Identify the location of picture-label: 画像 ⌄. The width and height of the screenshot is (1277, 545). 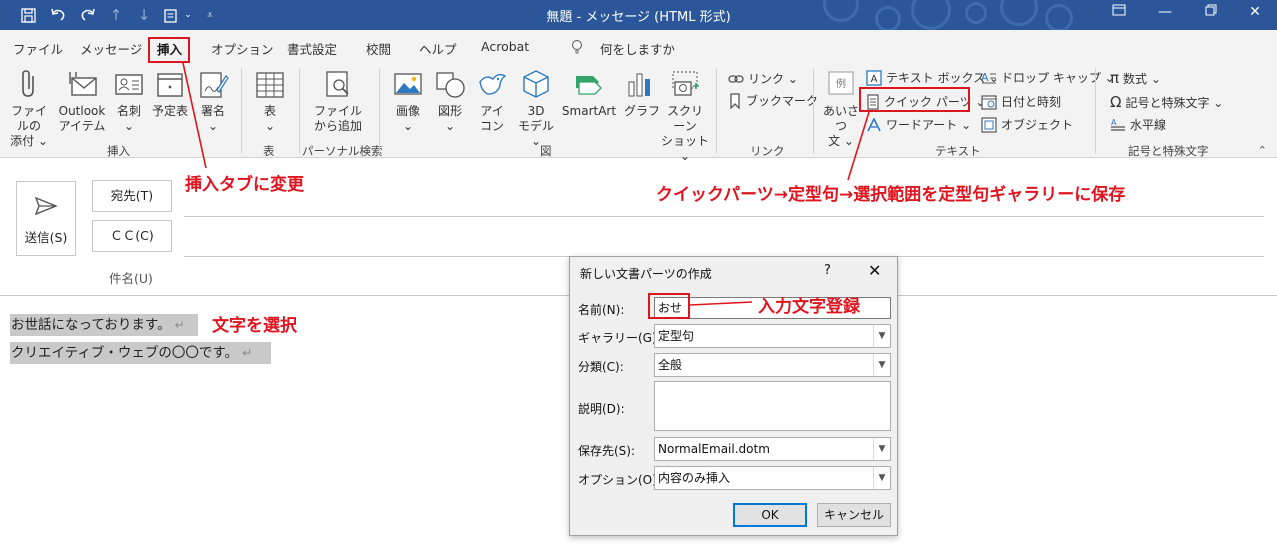
(407, 118).